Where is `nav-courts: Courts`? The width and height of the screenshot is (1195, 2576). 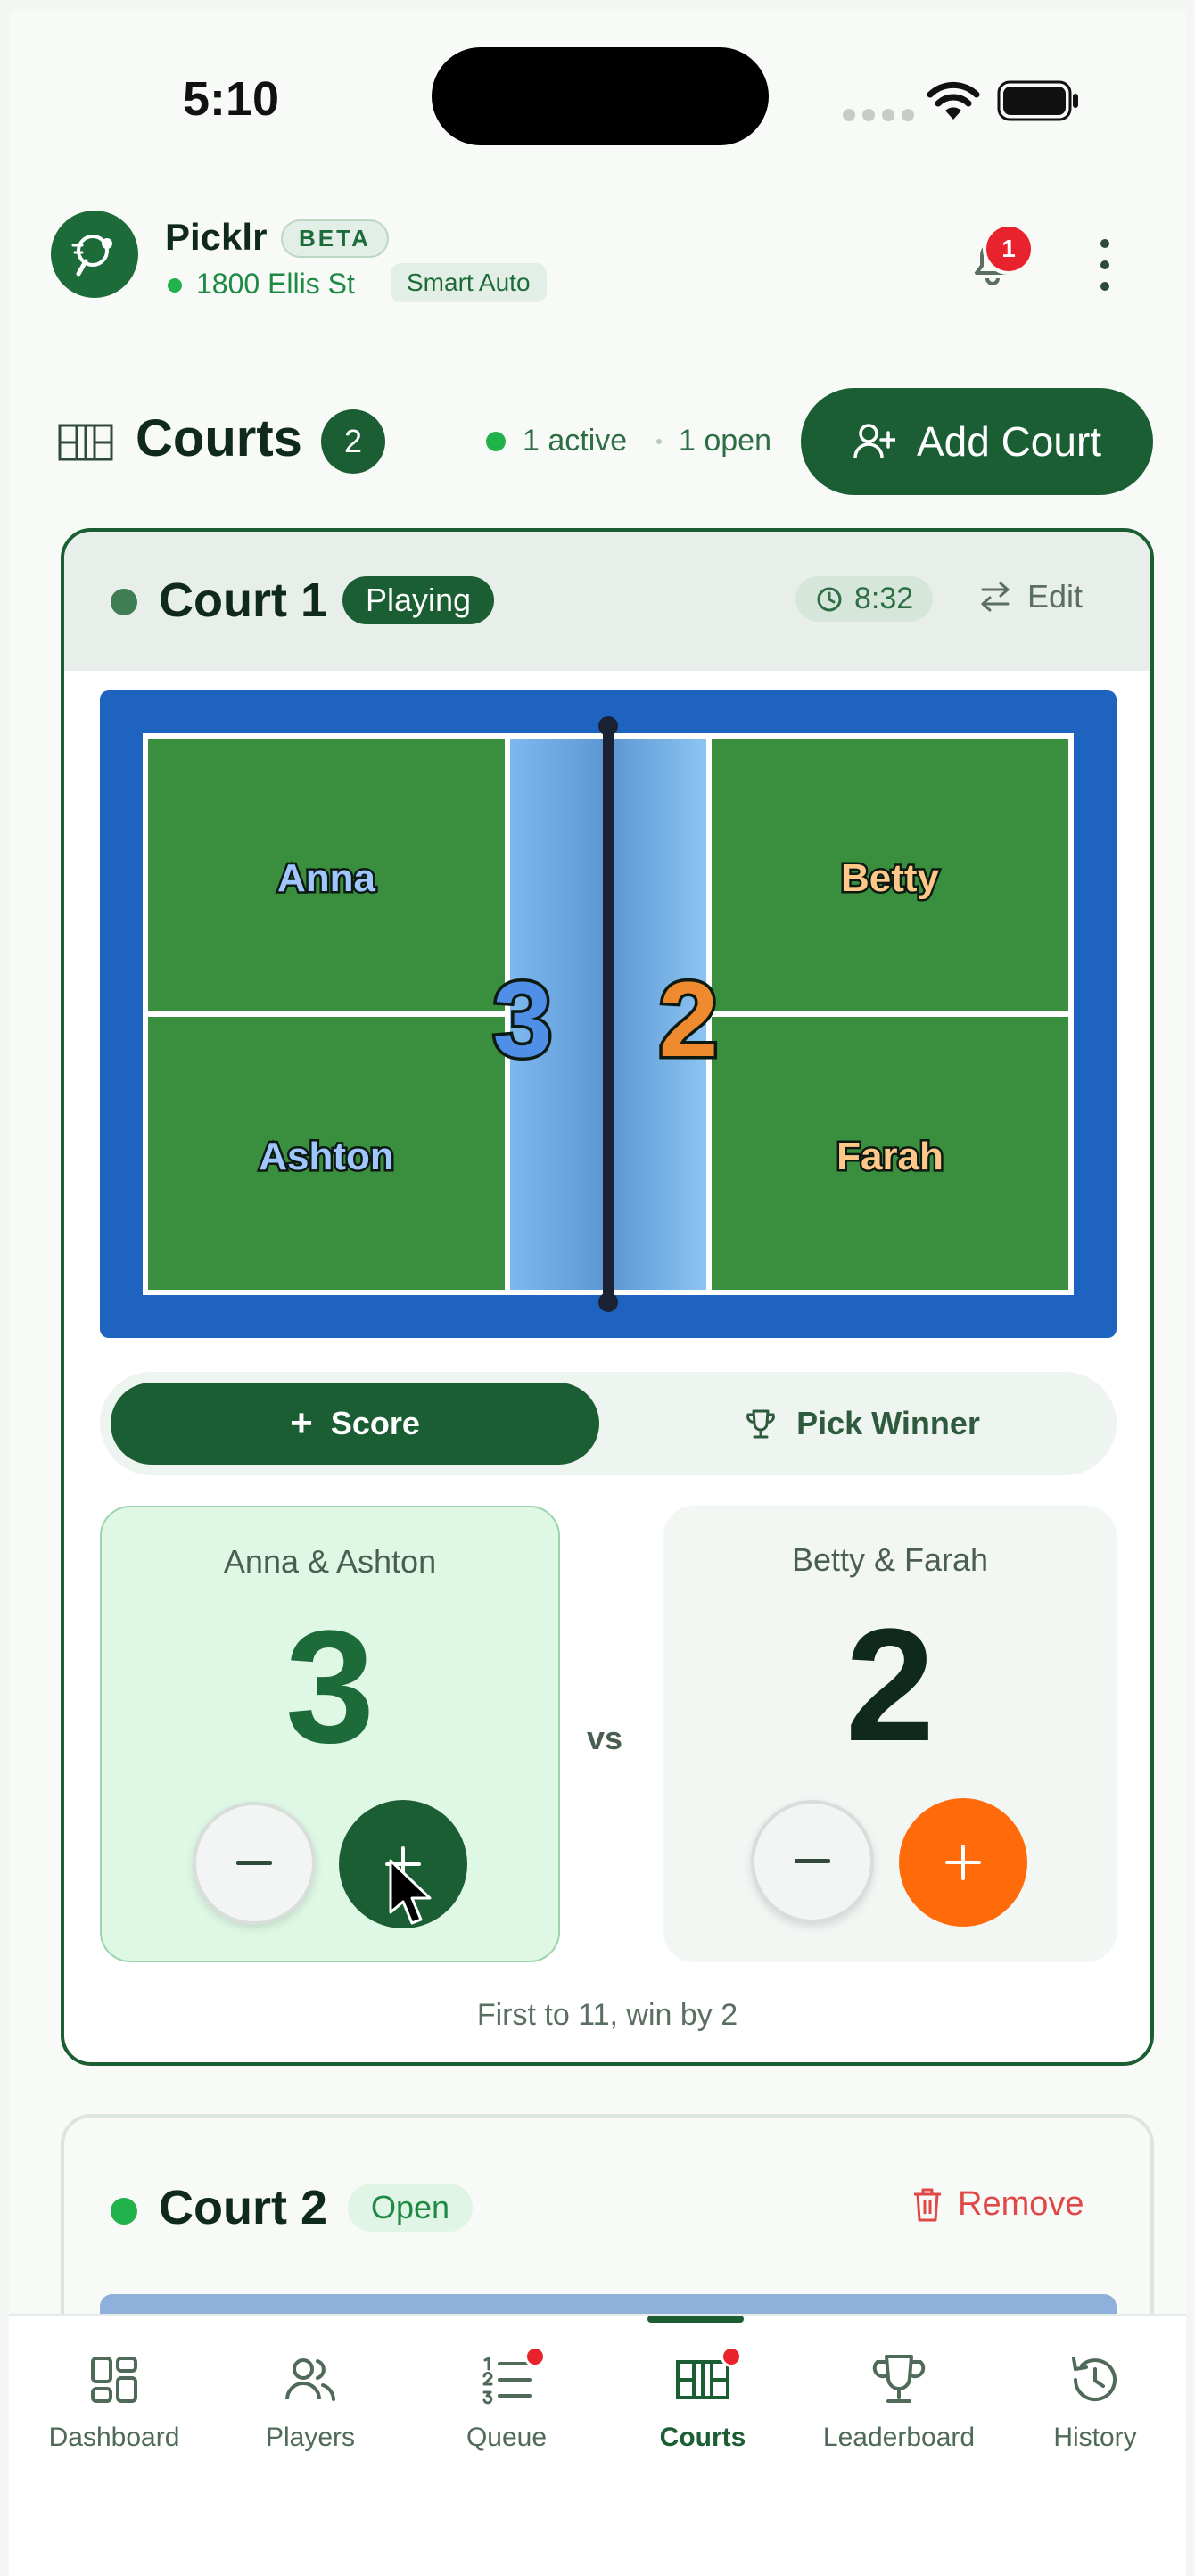 nav-courts: Courts is located at coordinates (703, 2411).